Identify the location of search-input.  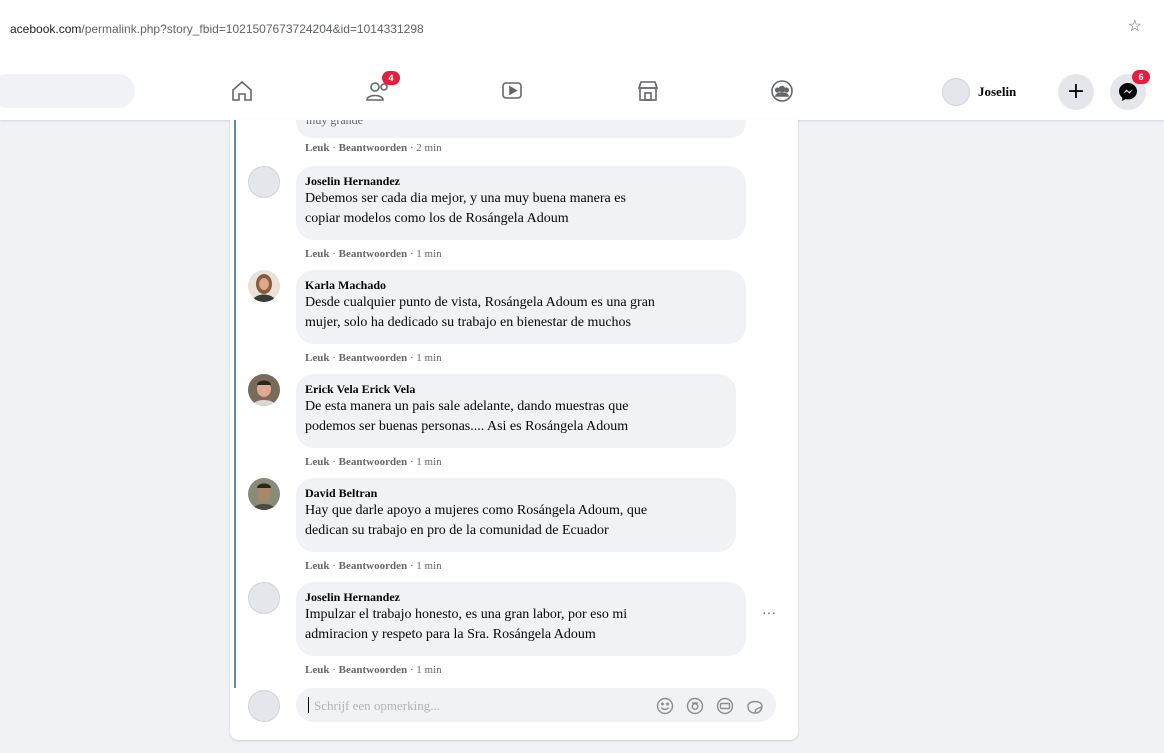
(67, 91).